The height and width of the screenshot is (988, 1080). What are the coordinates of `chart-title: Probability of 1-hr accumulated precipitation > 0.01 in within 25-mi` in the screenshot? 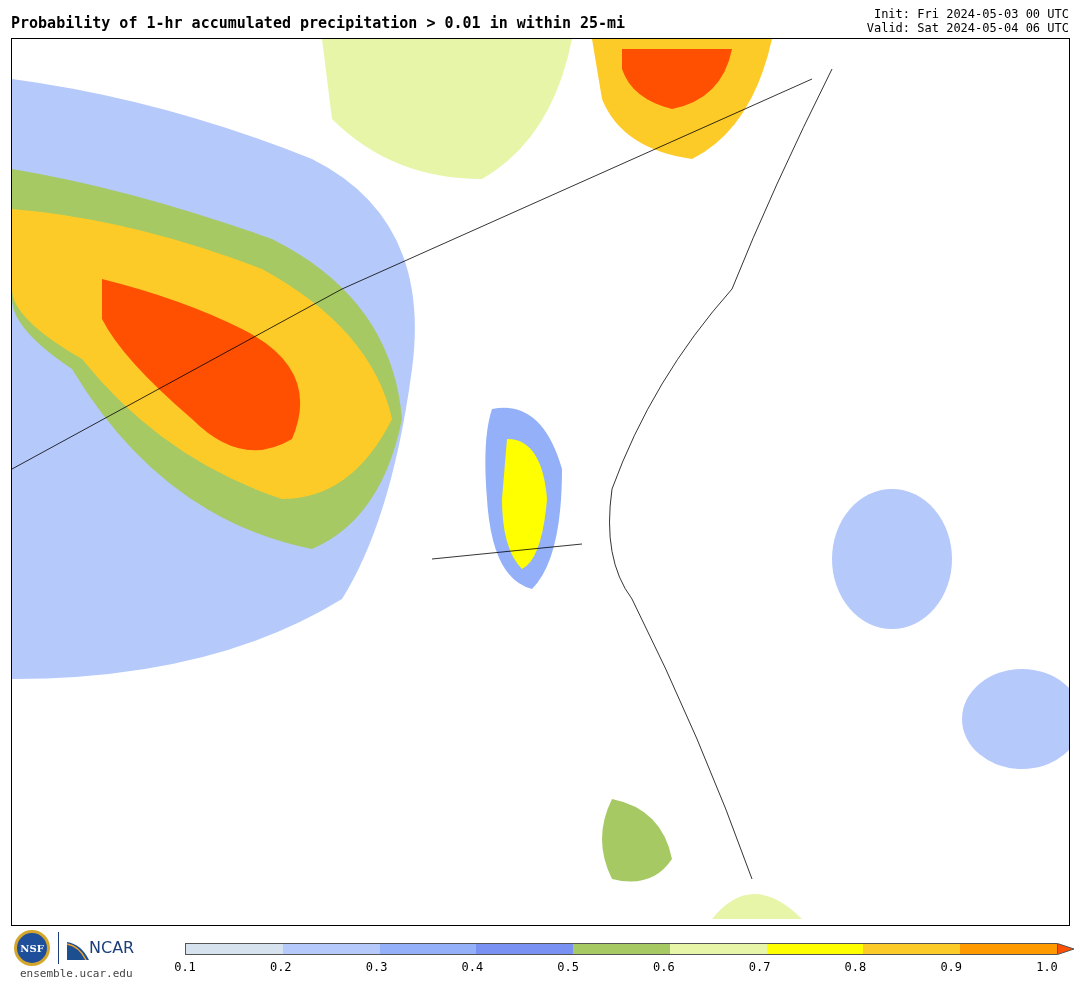 It's located at (318, 23).